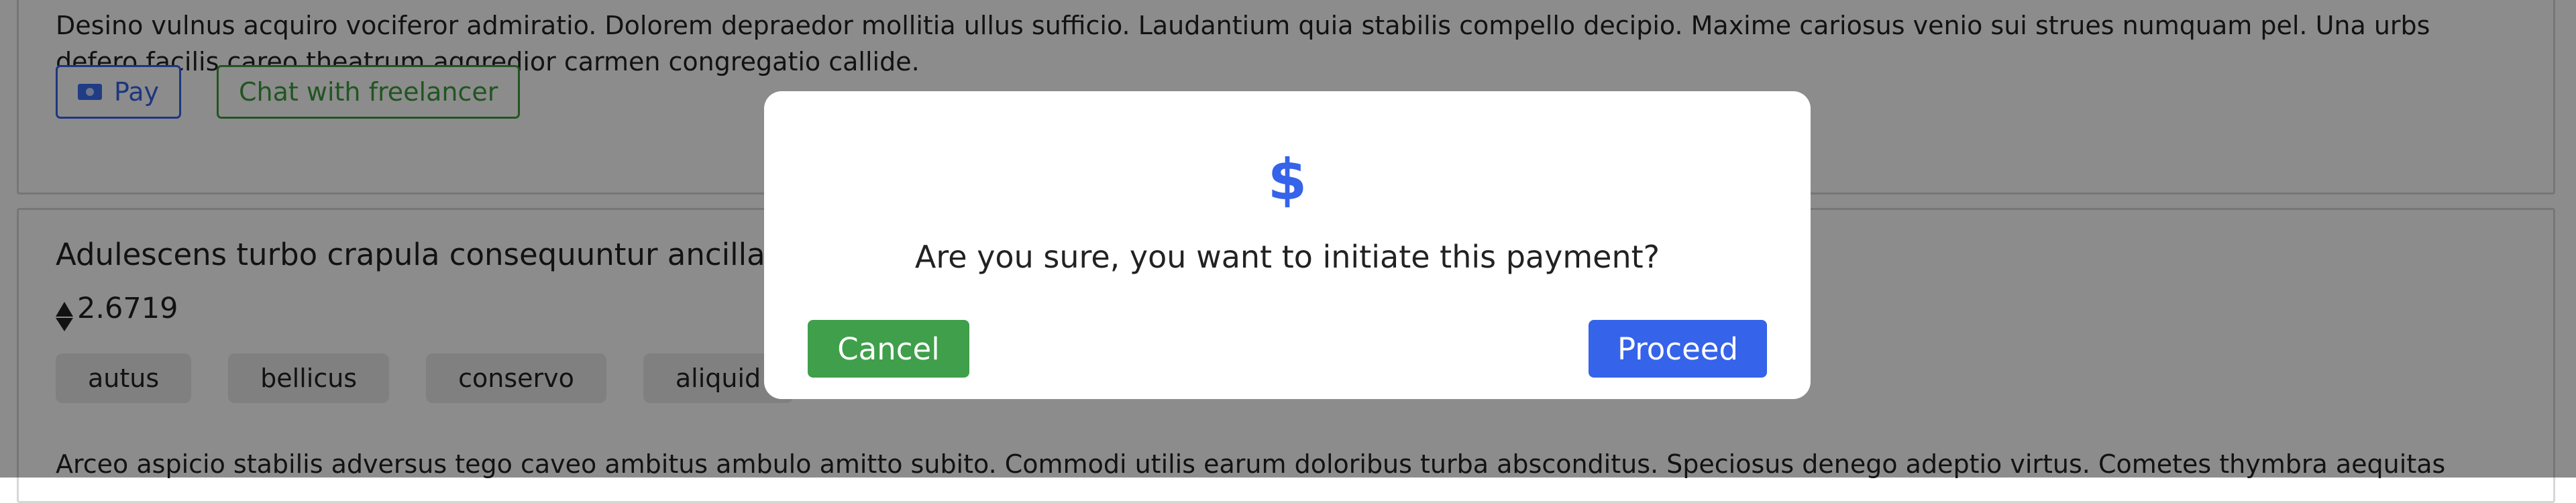 This screenshot has width=2576, height=503. What do you see at coordinates (888, 349) in the screenshot?
I see `cancel-button: Cancel` at bounding box center [888, 349].